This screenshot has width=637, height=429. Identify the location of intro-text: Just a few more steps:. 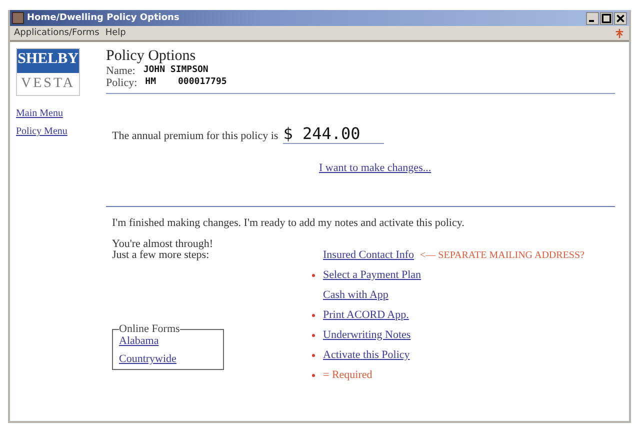
(161, 255).